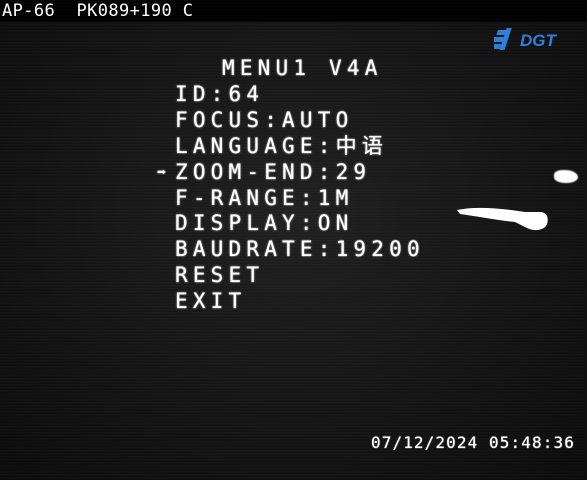  What do you see at coordinates (300, 224) in the screenshot?
I see `menu-item-display: DISPLAY:ON` at bounding box center [300, 224].